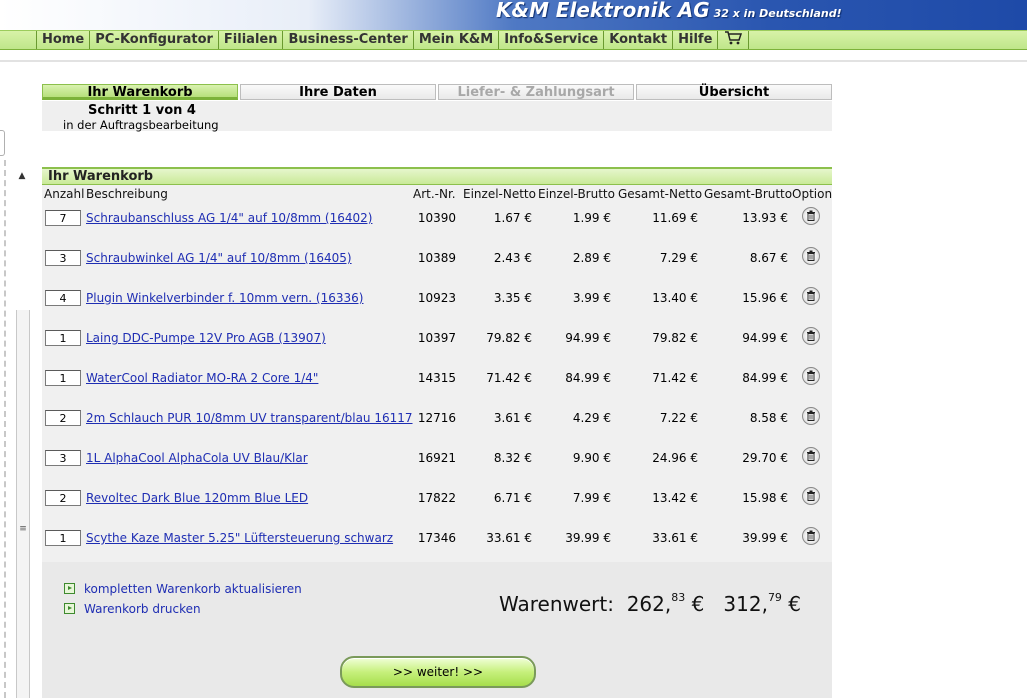 The width and height of the screenshot is (1027, 698). Describe the element at coordinates (591, 218) in the screenshot. I see `unit-gross-price: 1.99 €` at that location.